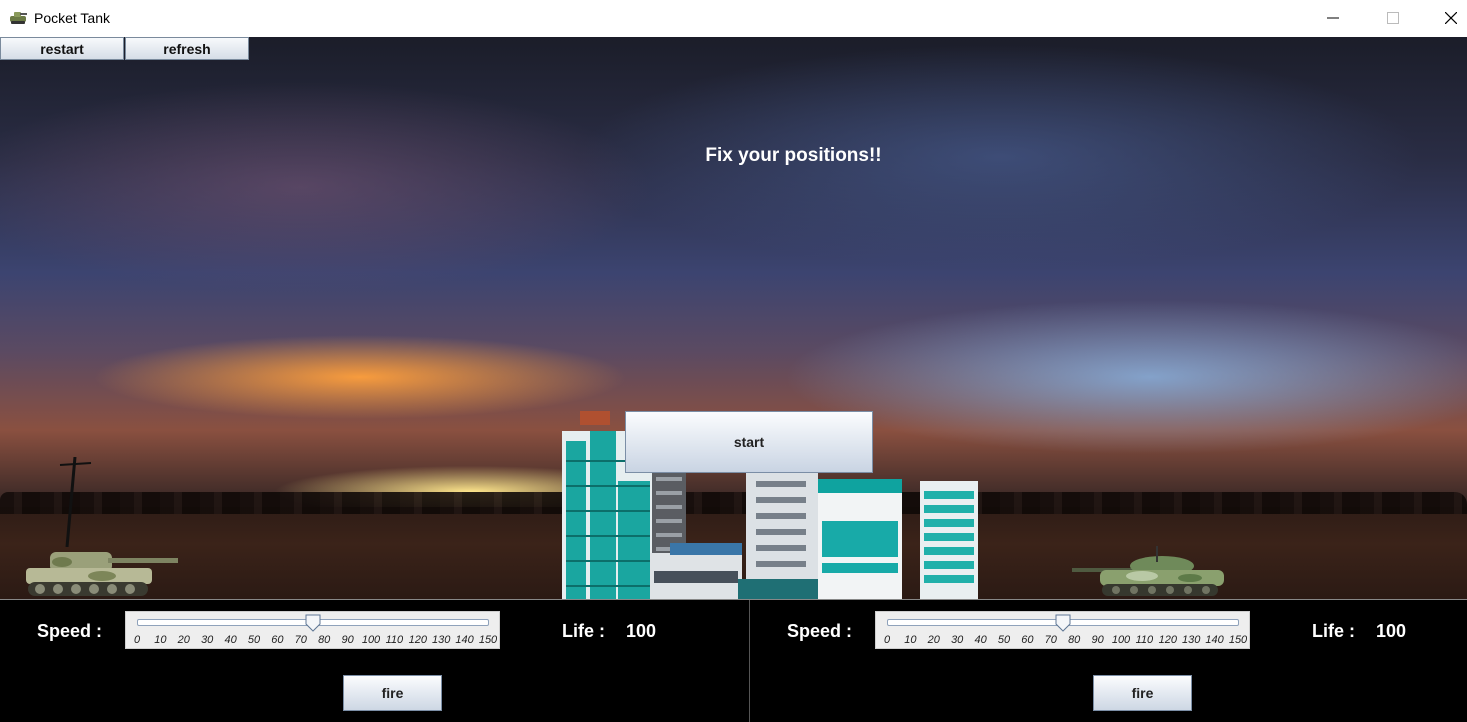  What do you see at coordinates (1333, 631) in the screenshot?
I see `player2-life-label: Life :` at bounding box center [1333, 631].